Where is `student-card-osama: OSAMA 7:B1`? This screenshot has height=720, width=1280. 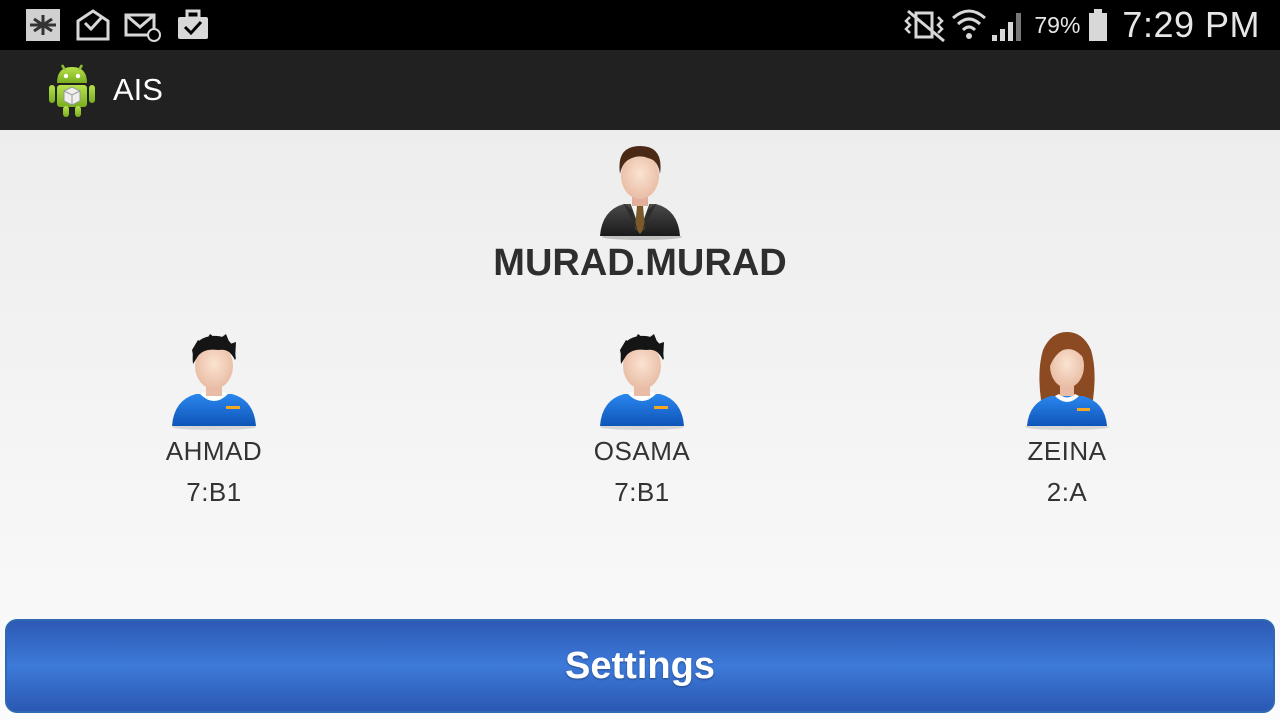 student-card-osama: OSAMA 7:B1 is located at coordinates (642, 419).